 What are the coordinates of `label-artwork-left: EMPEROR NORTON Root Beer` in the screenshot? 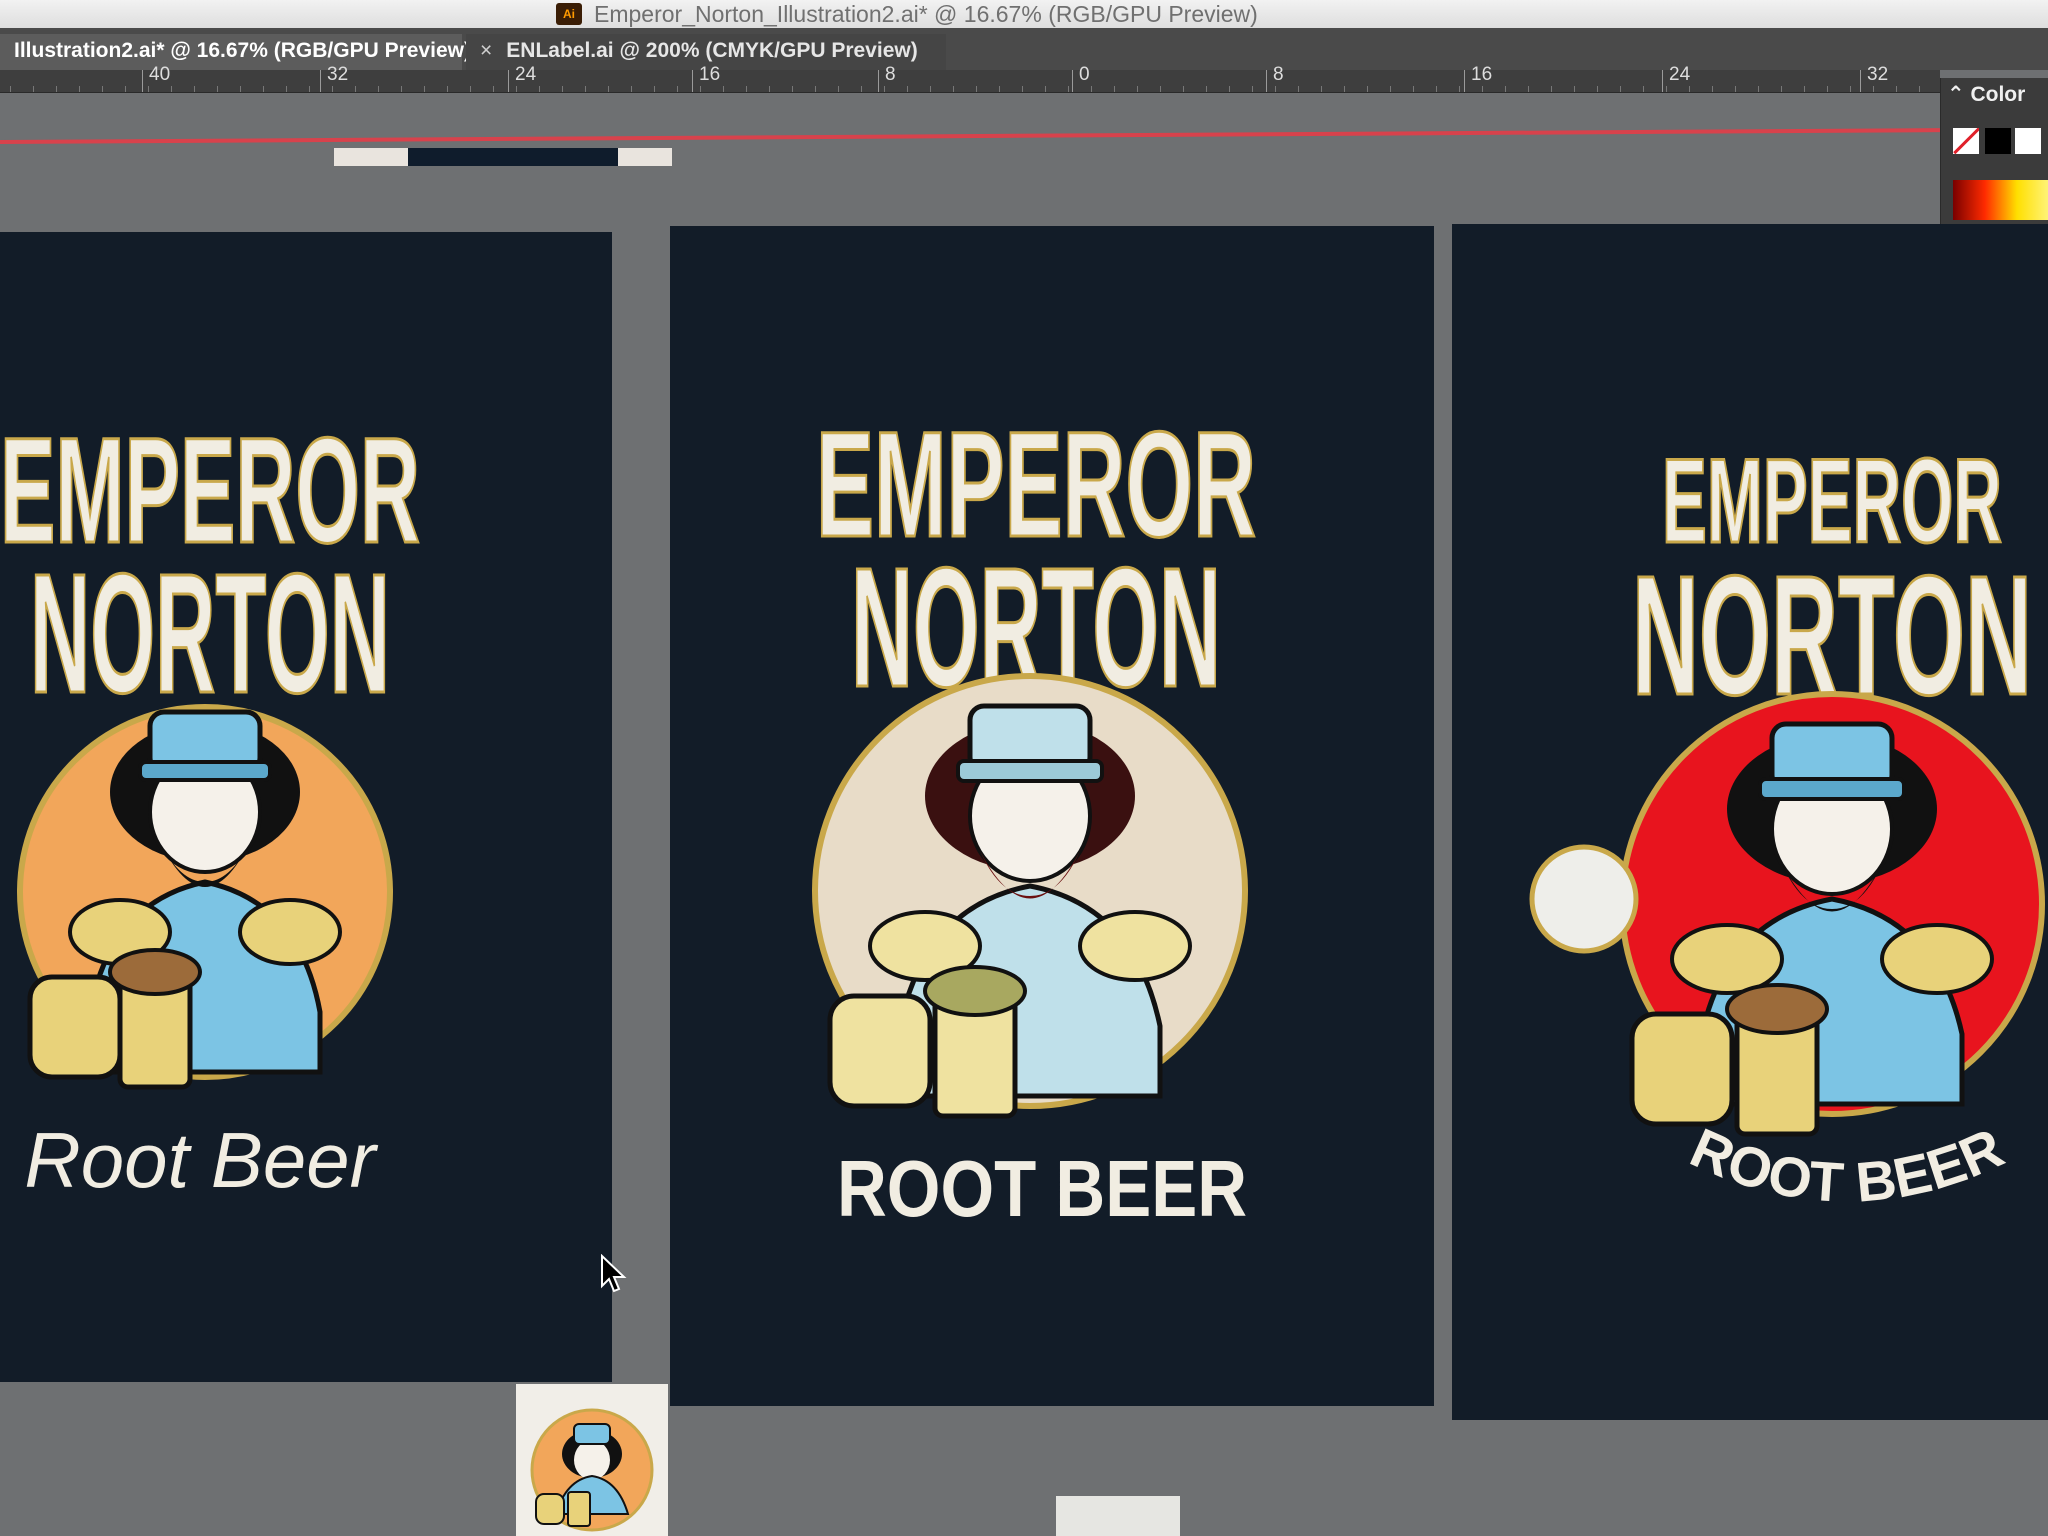 It's located at (210, 805).